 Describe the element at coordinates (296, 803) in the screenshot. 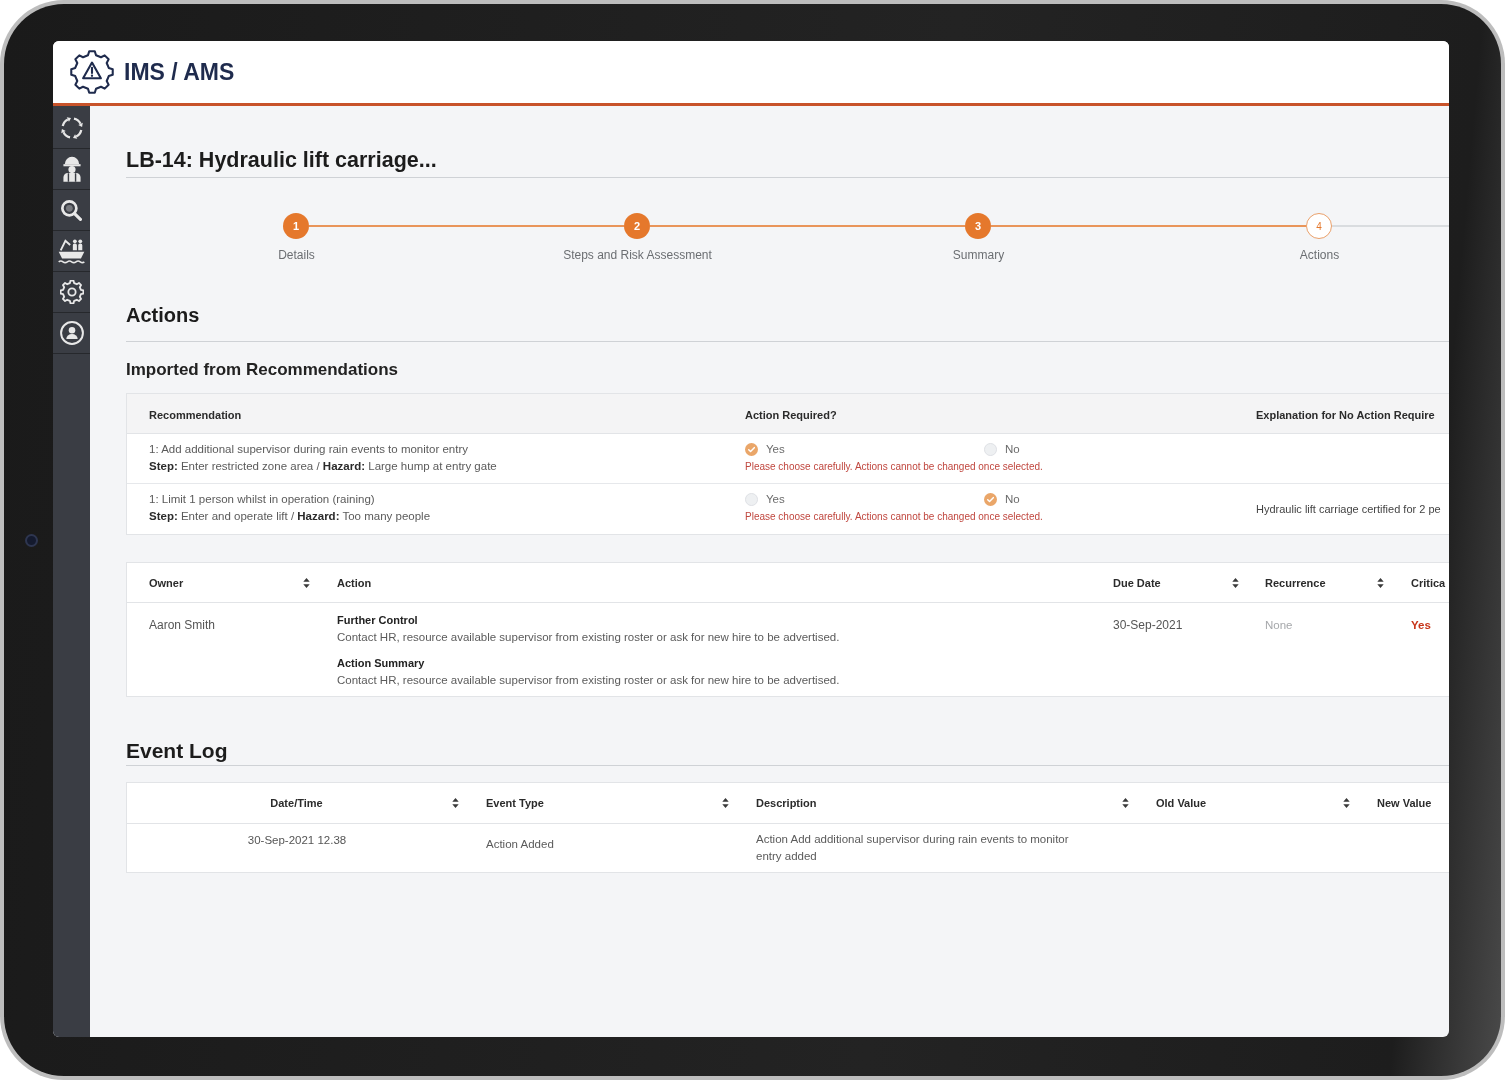

I see `column-header: Date/Time` at that location.